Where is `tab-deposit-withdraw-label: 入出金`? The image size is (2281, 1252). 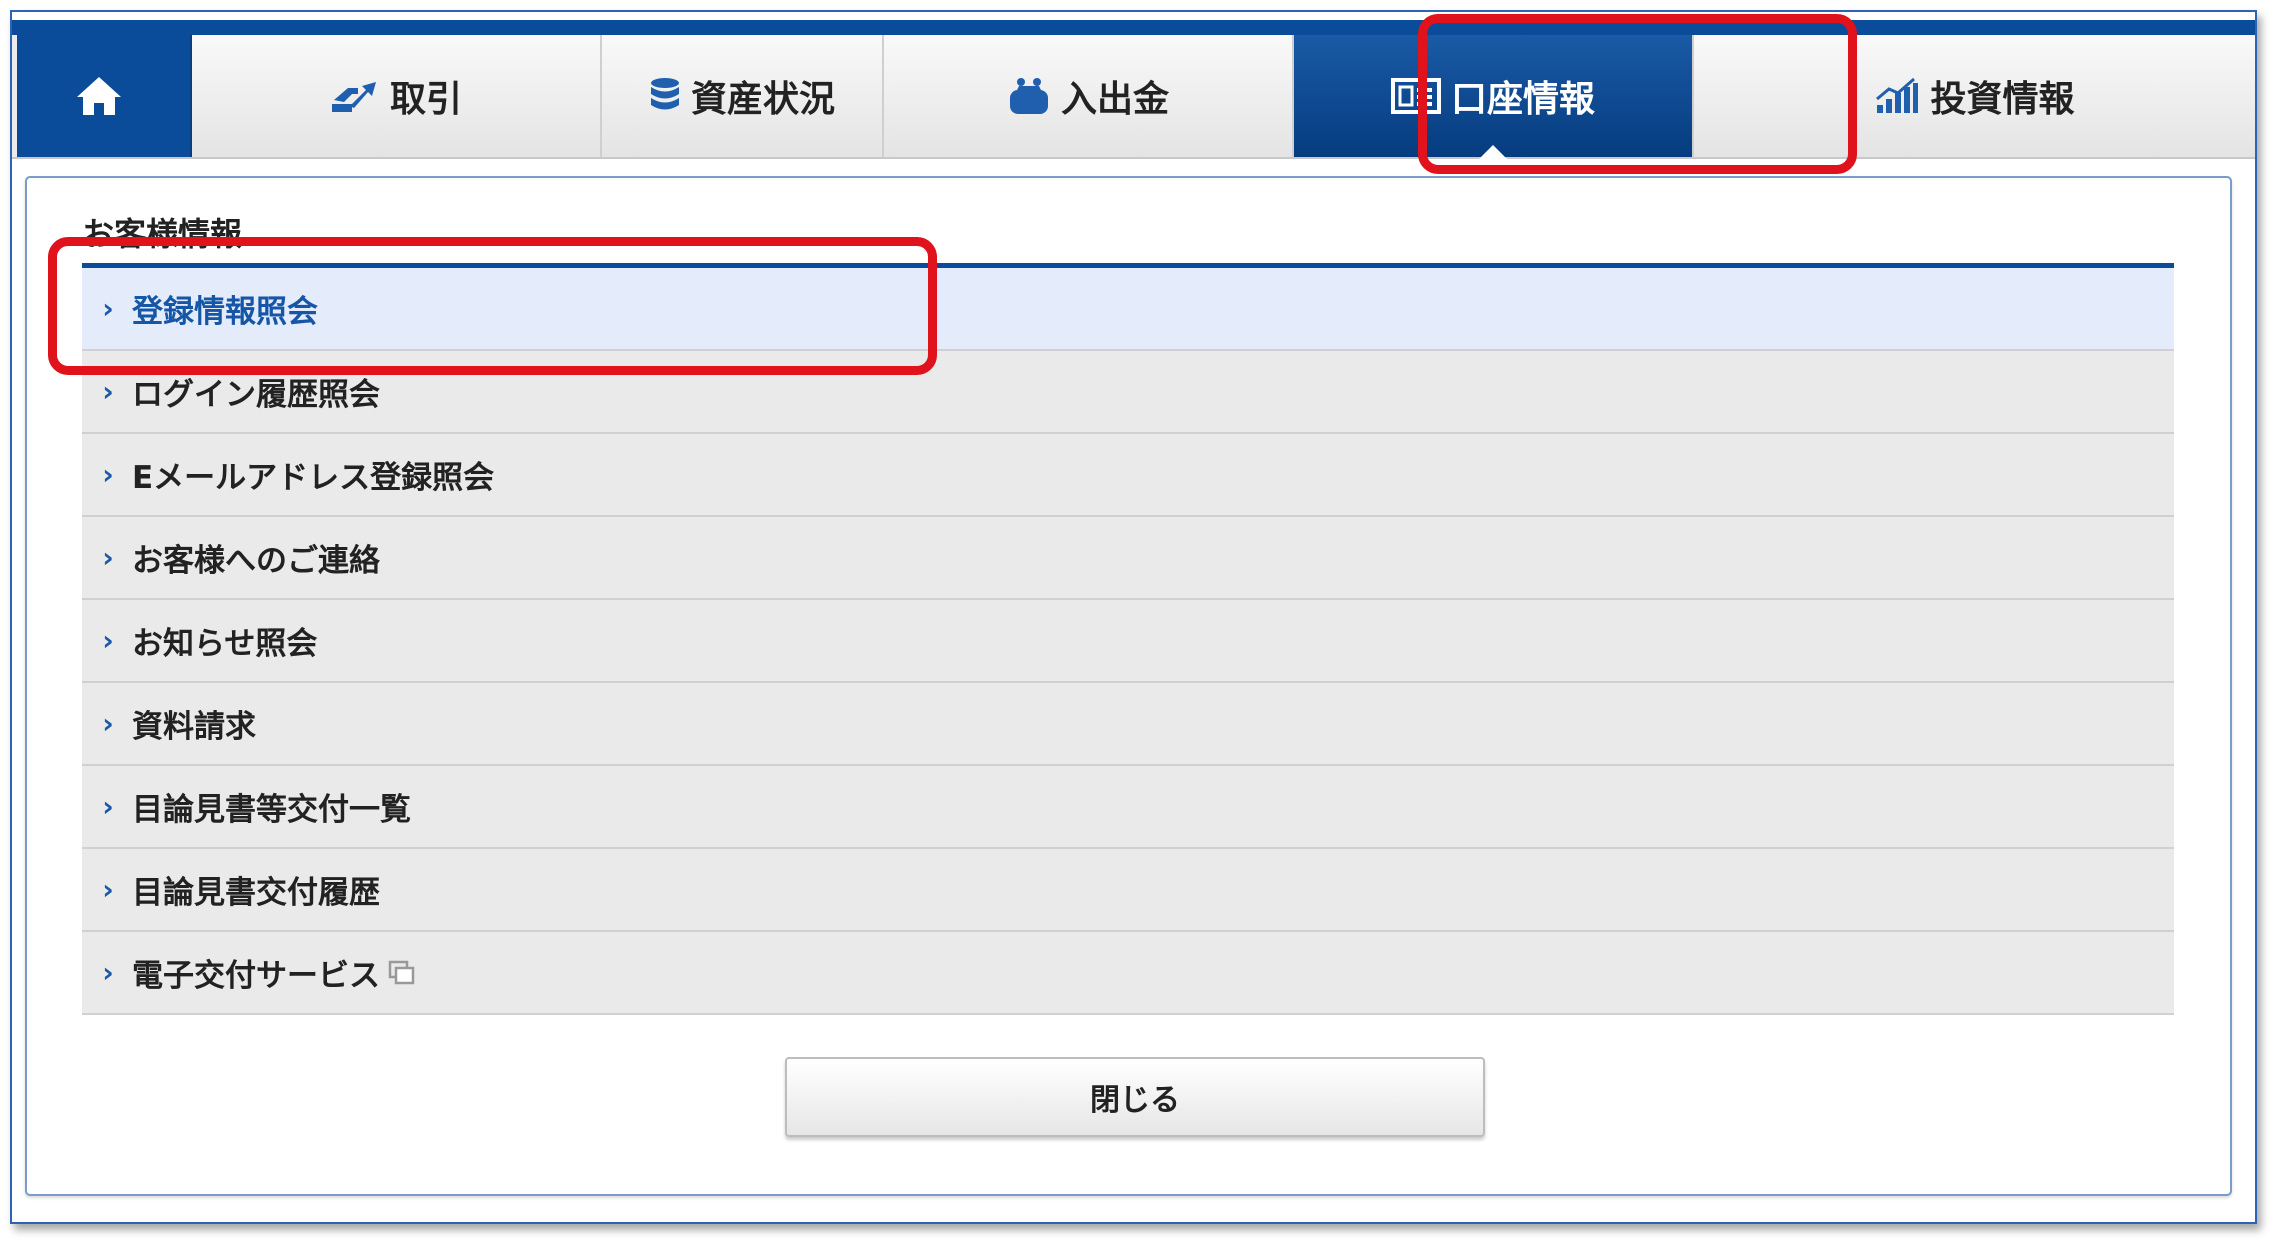
tab-deposit-withdraw-label: 入出金 is located at coordinates (1114, 99).